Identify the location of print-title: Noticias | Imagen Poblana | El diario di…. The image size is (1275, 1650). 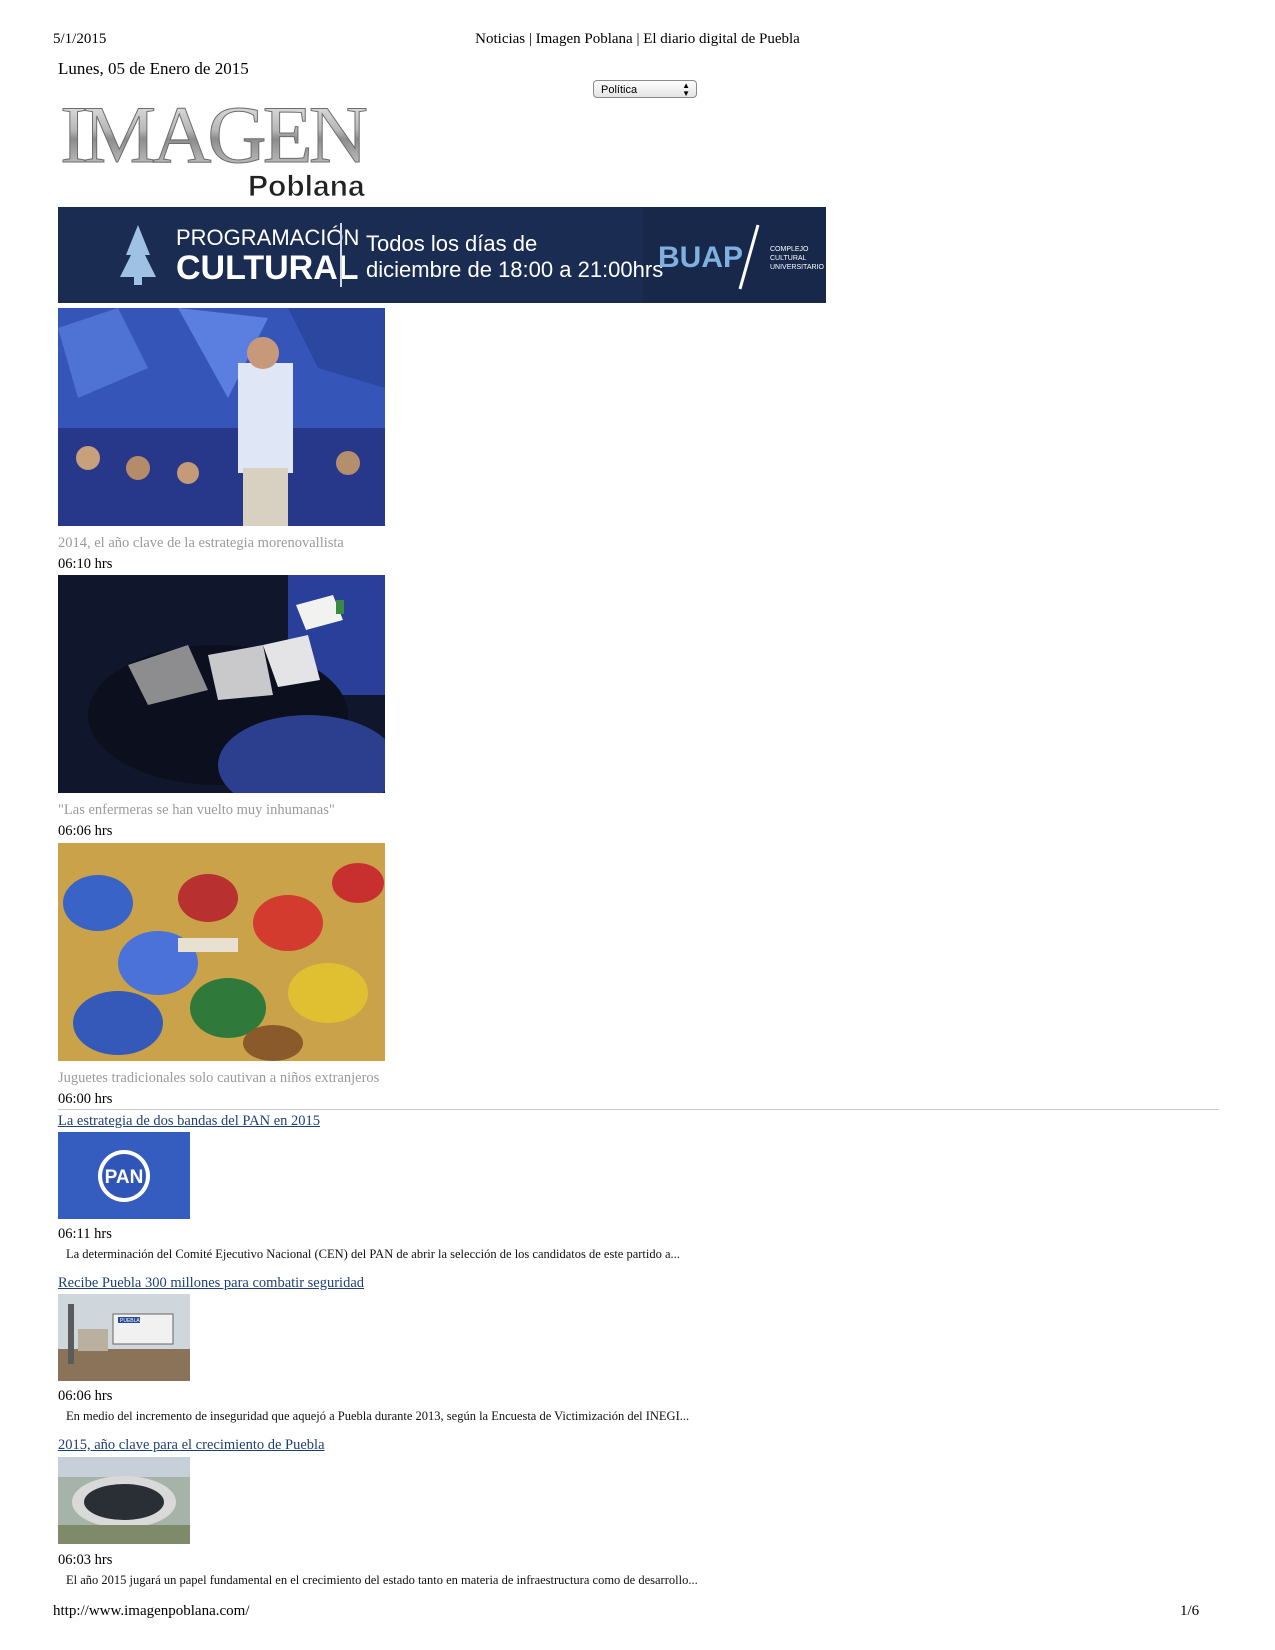
(637, 39).